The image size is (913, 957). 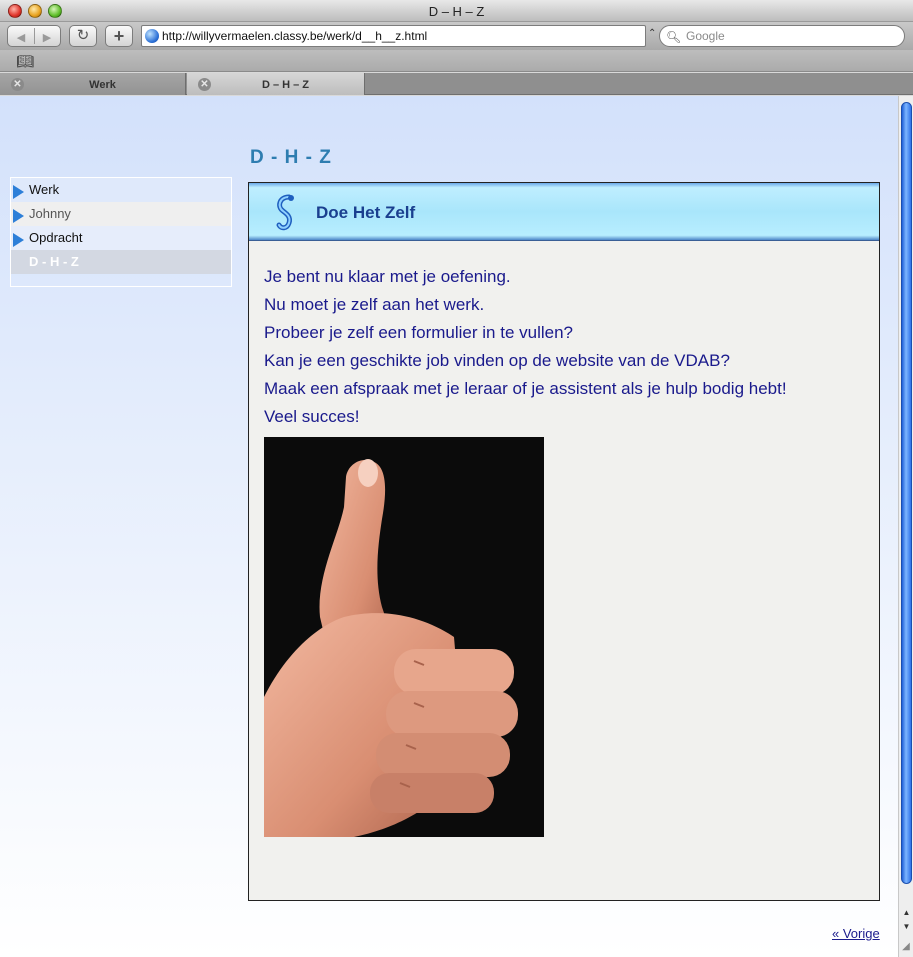 I want to click on tab-label: D – H – Z, so click(x=285, y=85).